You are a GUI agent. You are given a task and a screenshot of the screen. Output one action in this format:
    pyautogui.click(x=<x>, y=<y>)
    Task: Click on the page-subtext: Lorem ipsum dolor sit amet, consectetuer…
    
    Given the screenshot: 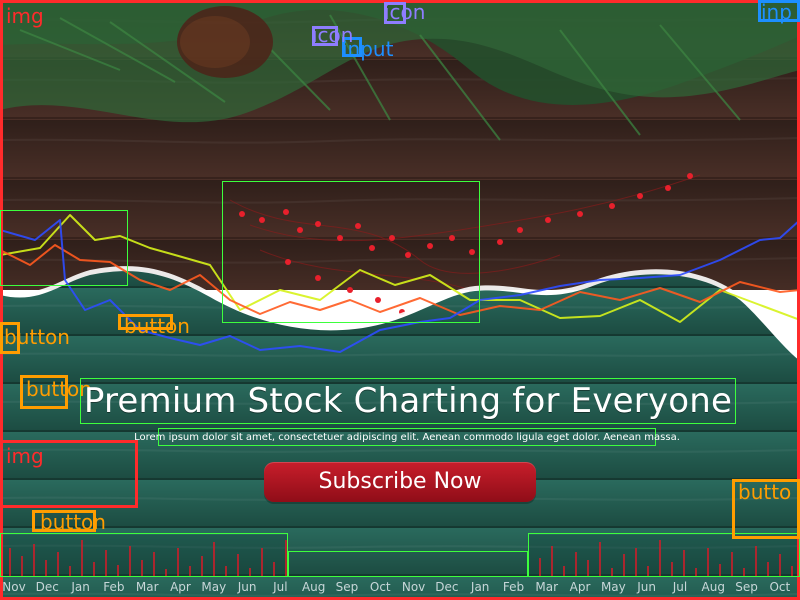 What is the action you would take?
    pyautogui.click(x=407, y=437)
    